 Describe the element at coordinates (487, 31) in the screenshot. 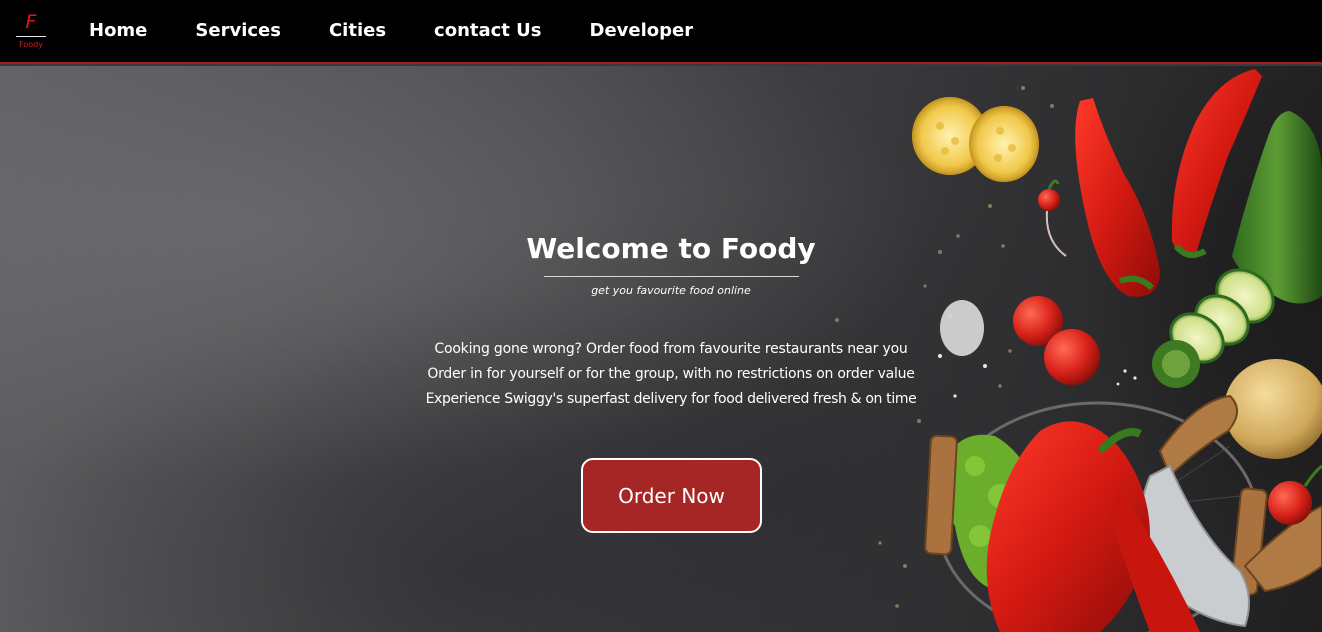

I see `nav-contact-link: contact Us` at that location.